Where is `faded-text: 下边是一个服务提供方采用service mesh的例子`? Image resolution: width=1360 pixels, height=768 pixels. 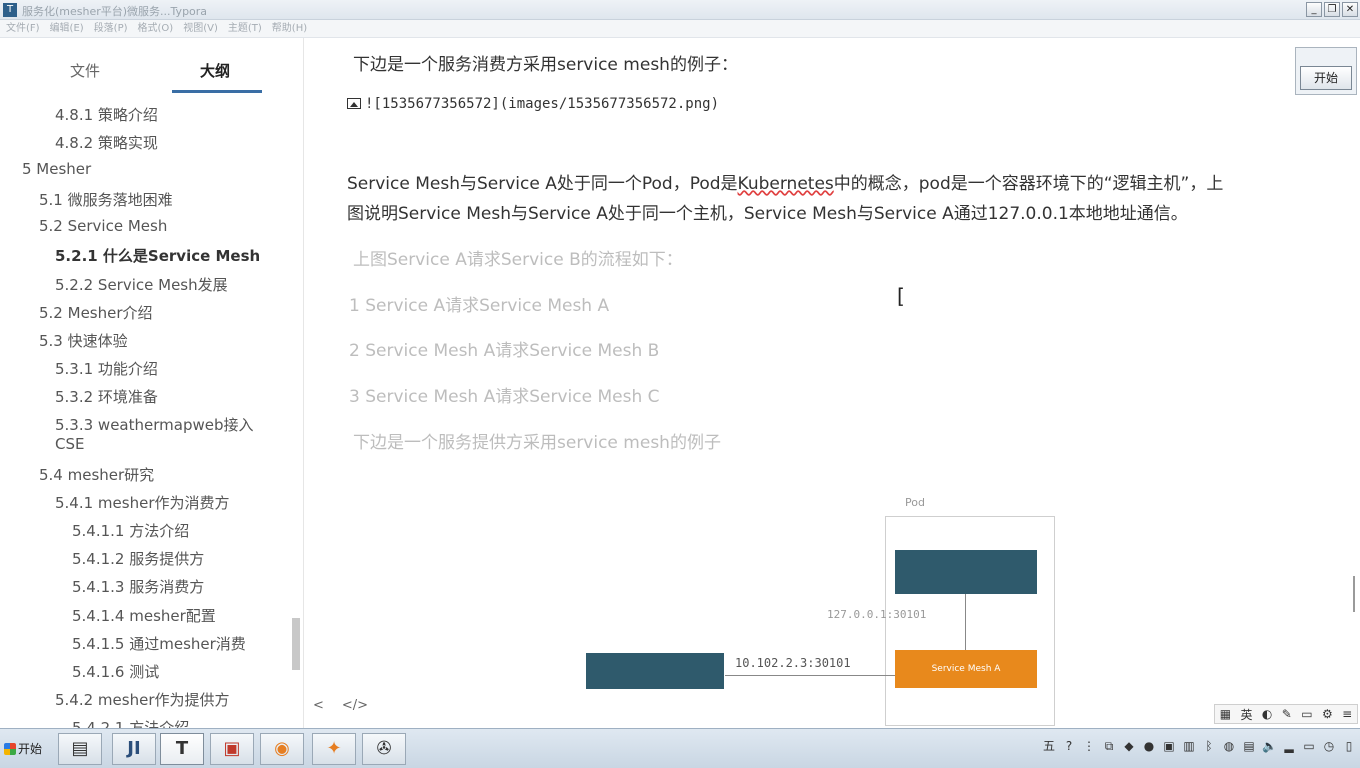 faded-text: 下边是一个服务提供方采用service mesh的例子 is located at coordinates (537, 443).